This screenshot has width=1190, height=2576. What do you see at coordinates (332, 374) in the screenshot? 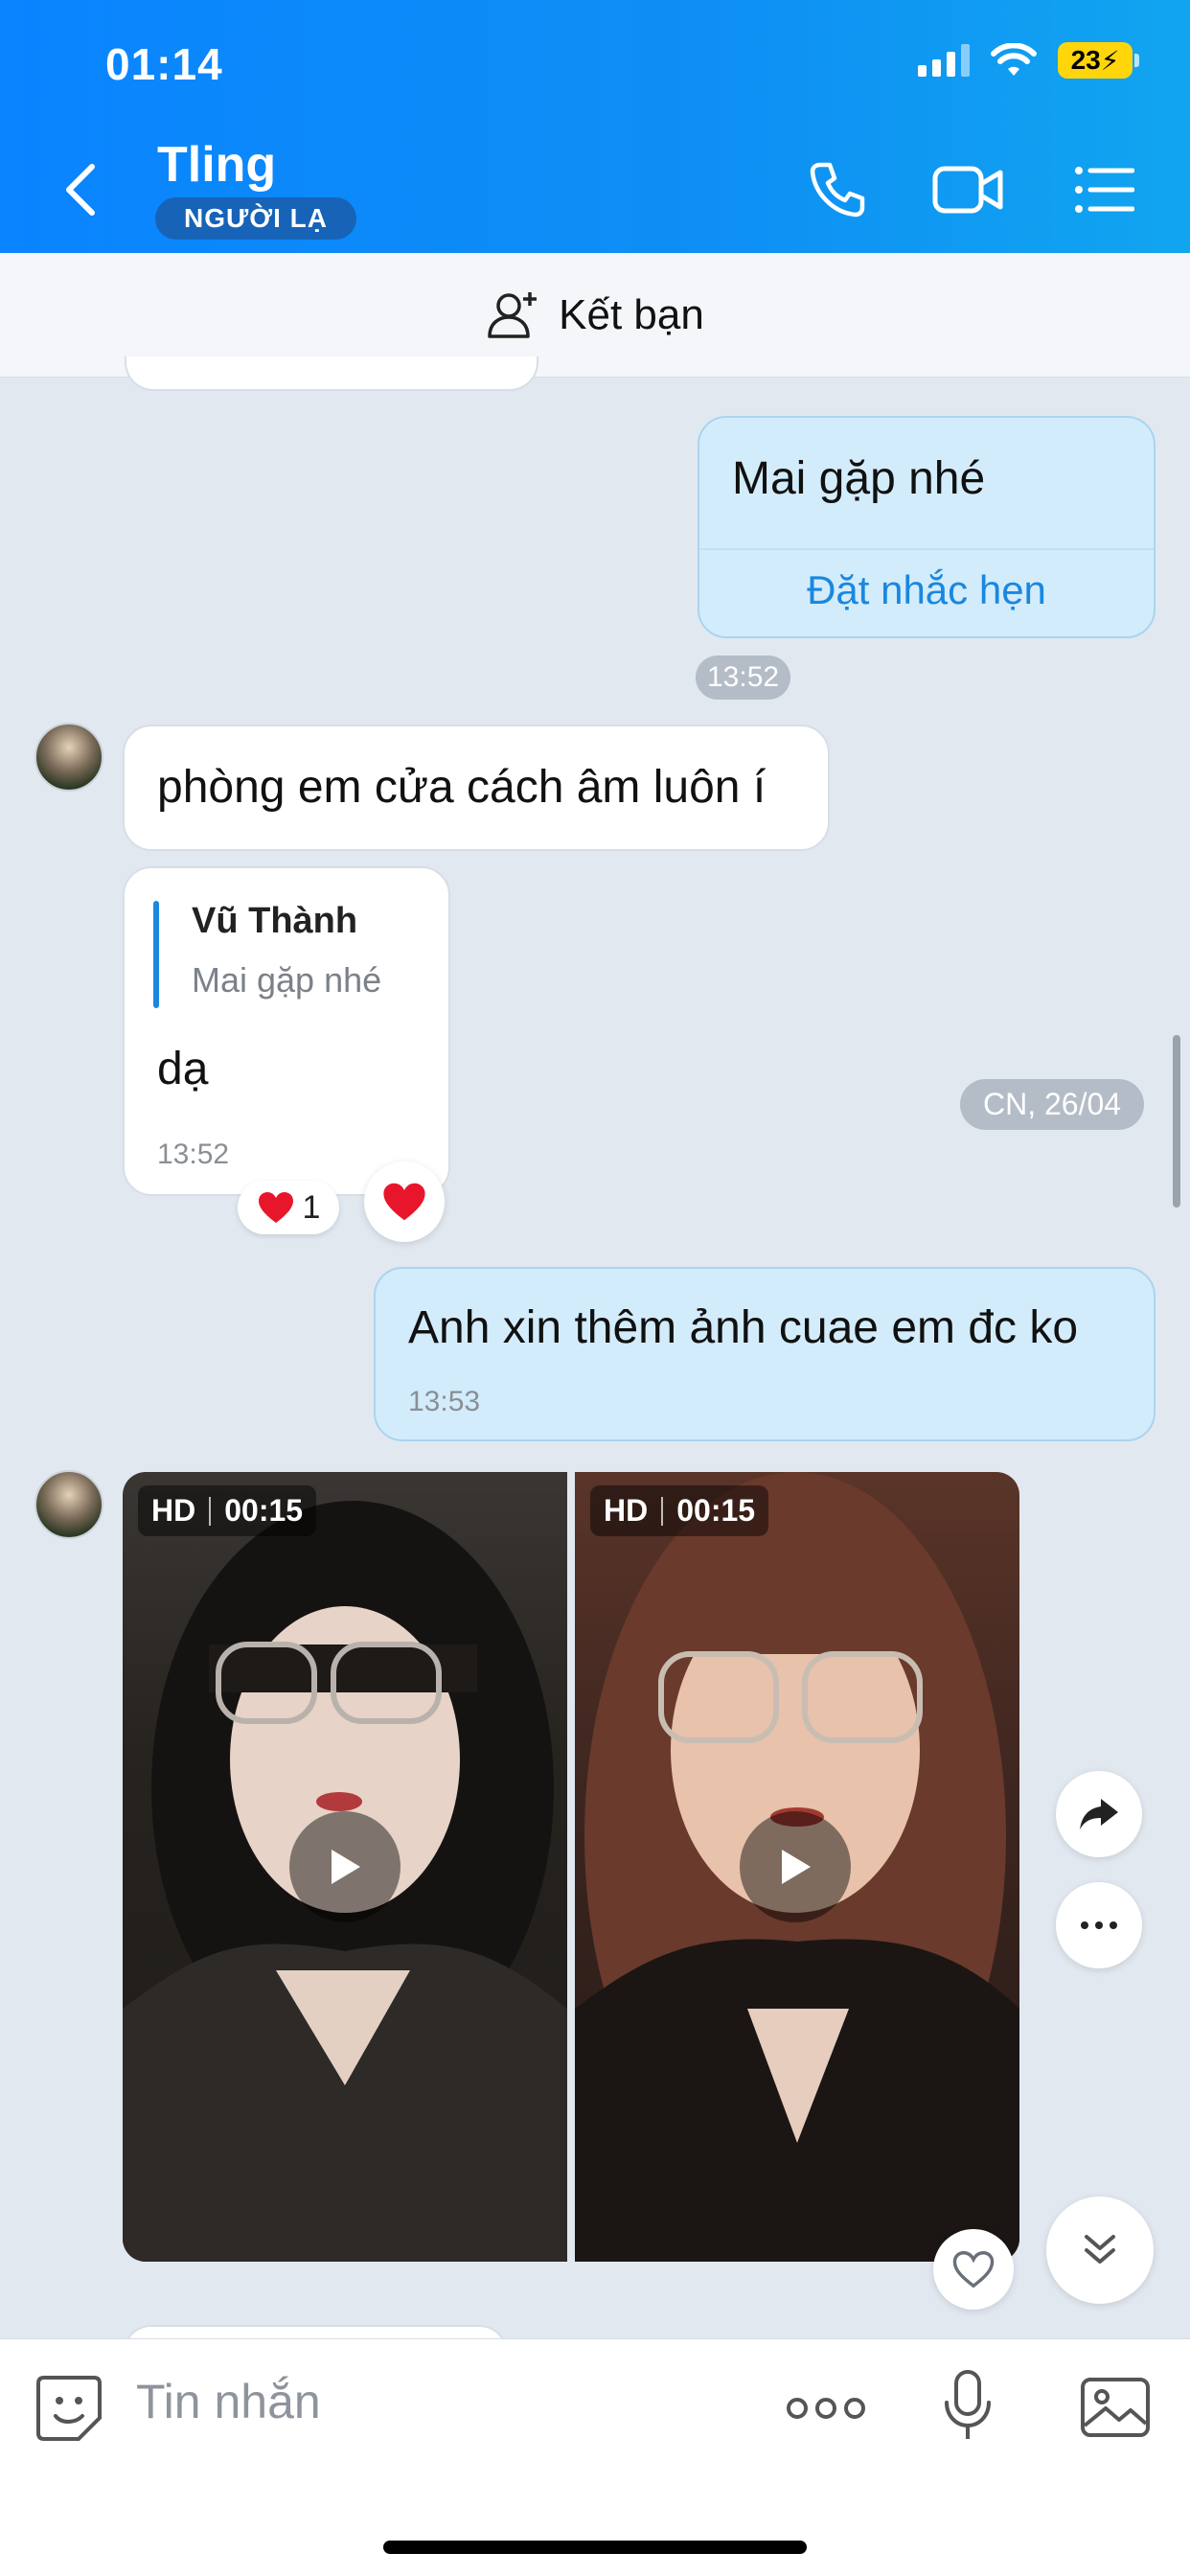
I see `previous-message-bubble` at bounding box center [332, 374].